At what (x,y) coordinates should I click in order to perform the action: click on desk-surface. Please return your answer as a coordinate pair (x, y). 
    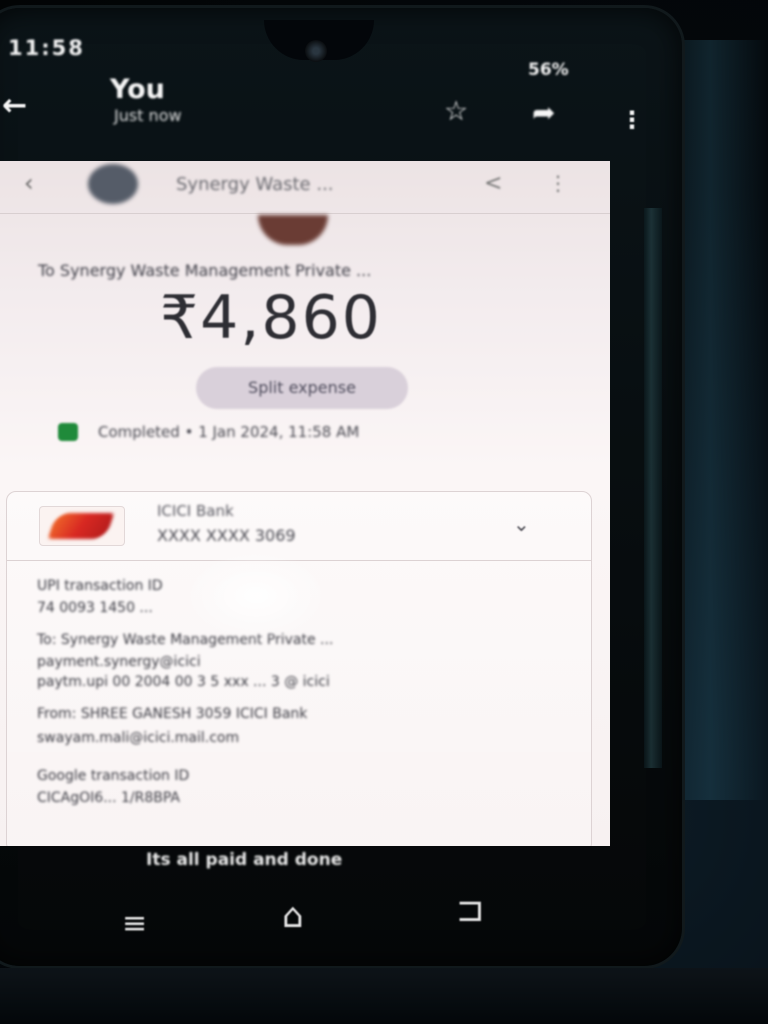
    Looking at the image, I should click on (384, 996).